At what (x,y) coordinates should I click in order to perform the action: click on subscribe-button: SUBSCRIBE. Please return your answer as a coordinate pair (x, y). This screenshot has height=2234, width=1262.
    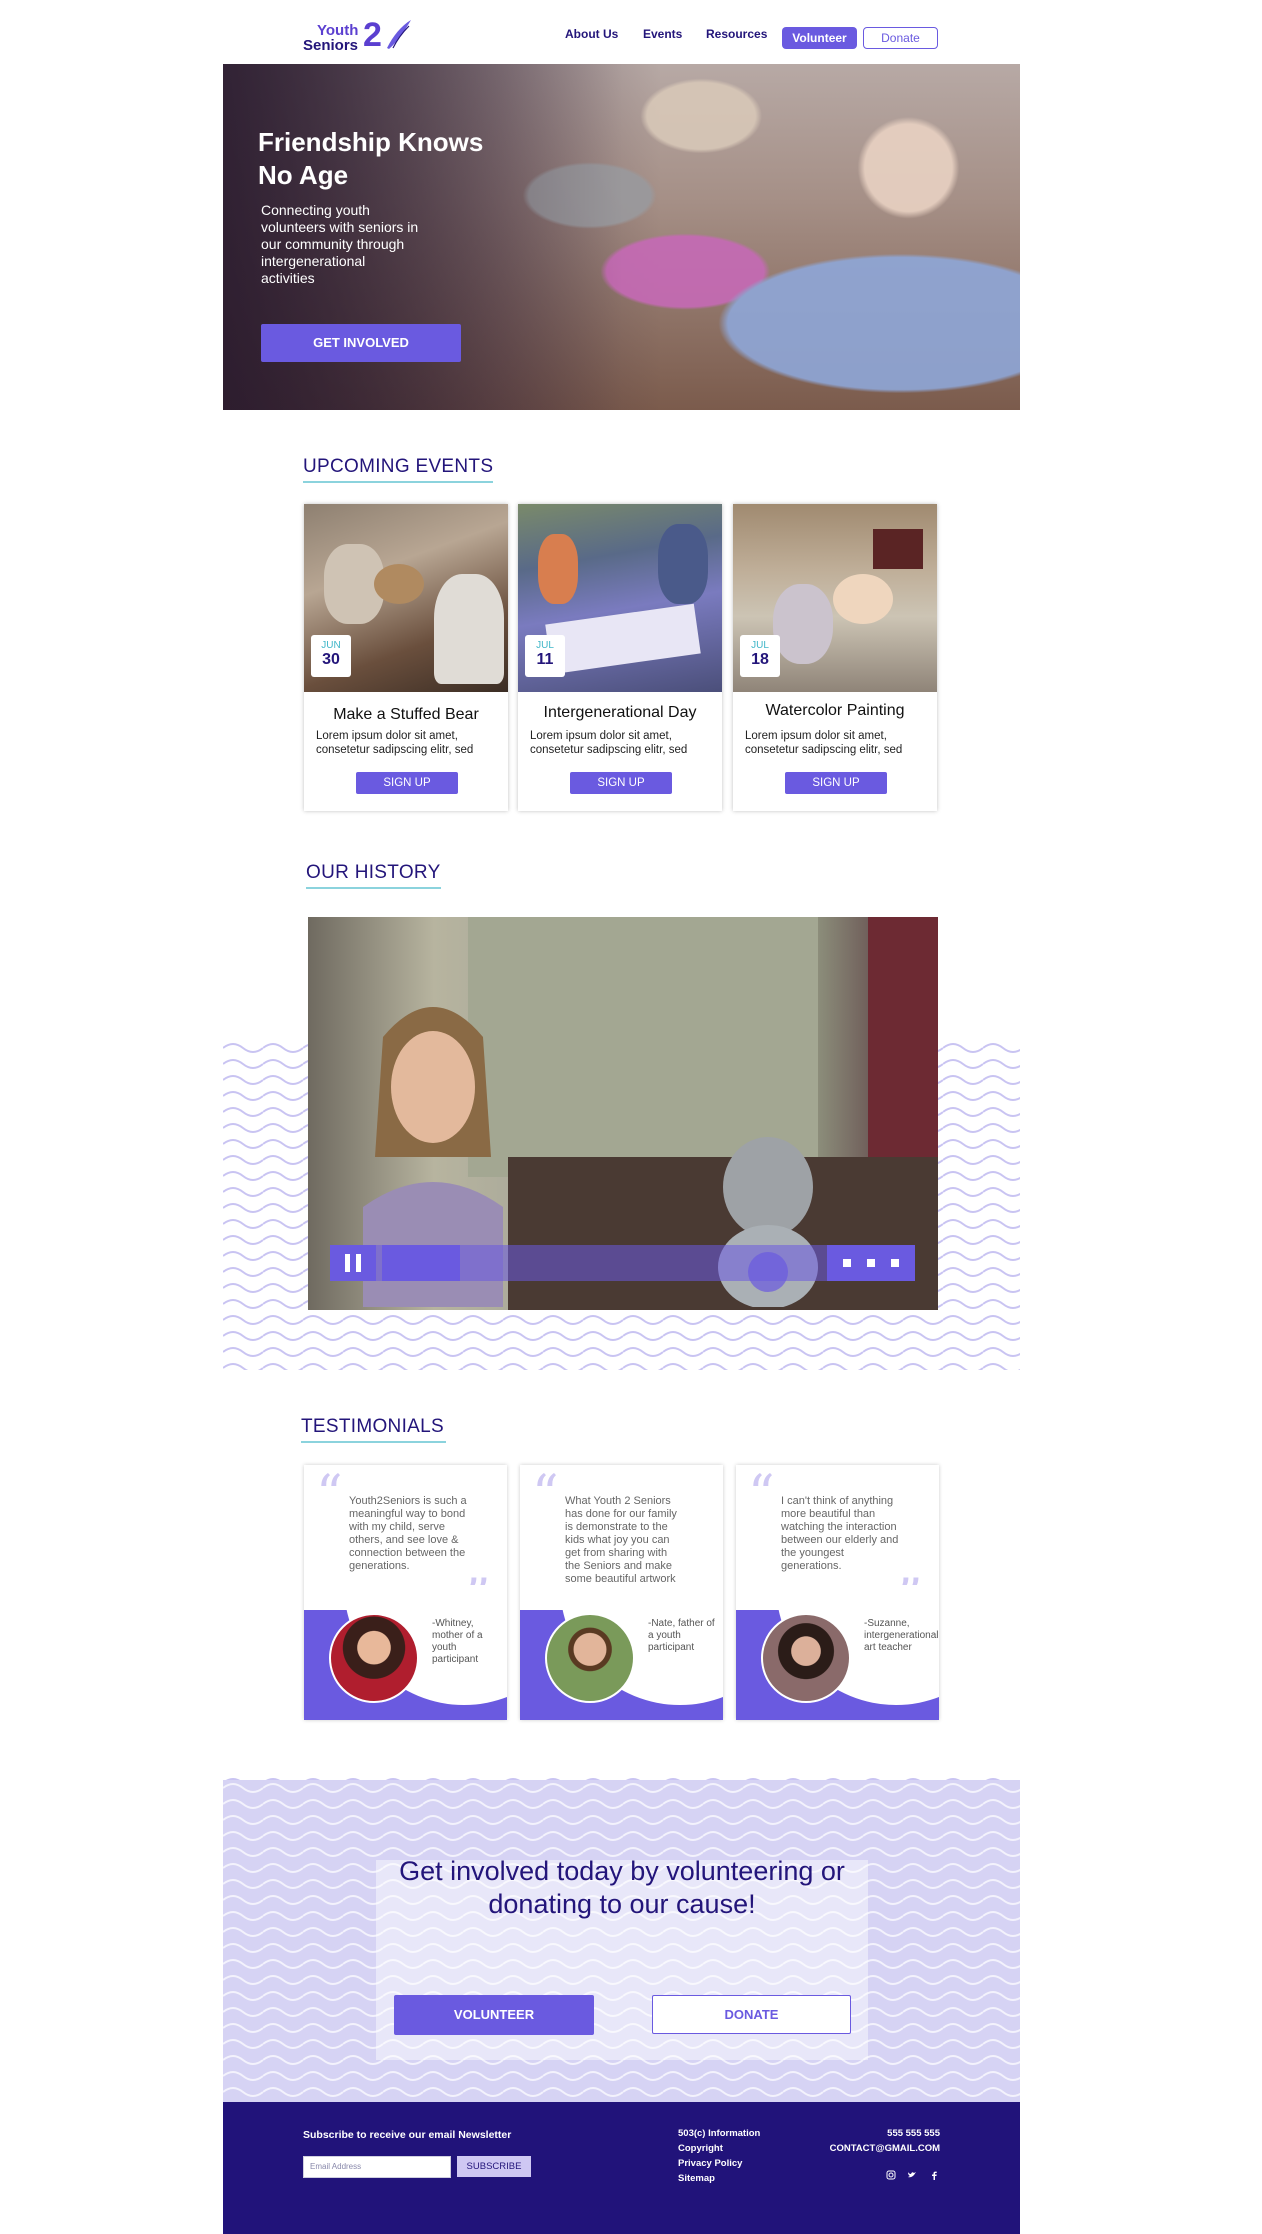
    Looking at the image, I should click on (494, 2166).